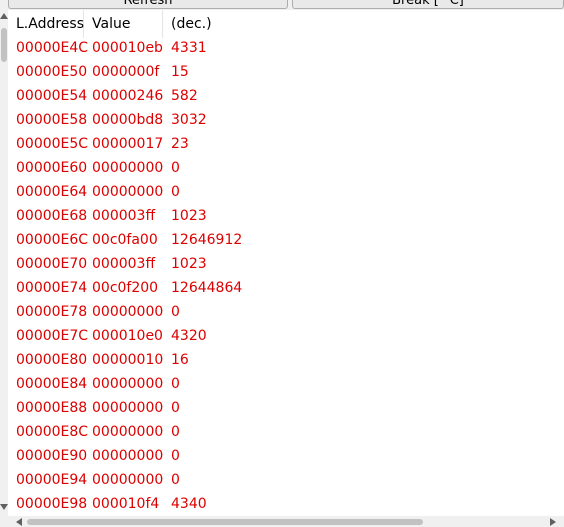  I want to click on table-row: 00000E90 00000000 0, so click(286, 456).